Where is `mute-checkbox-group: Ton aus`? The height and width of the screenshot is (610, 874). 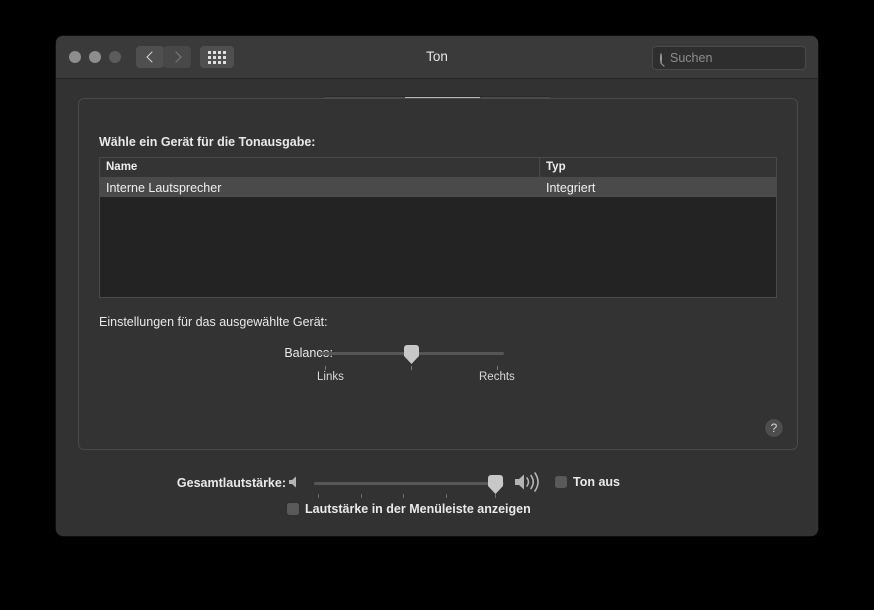
mute-checkbox-group: Ton aus is located at coordinates (587, 482).